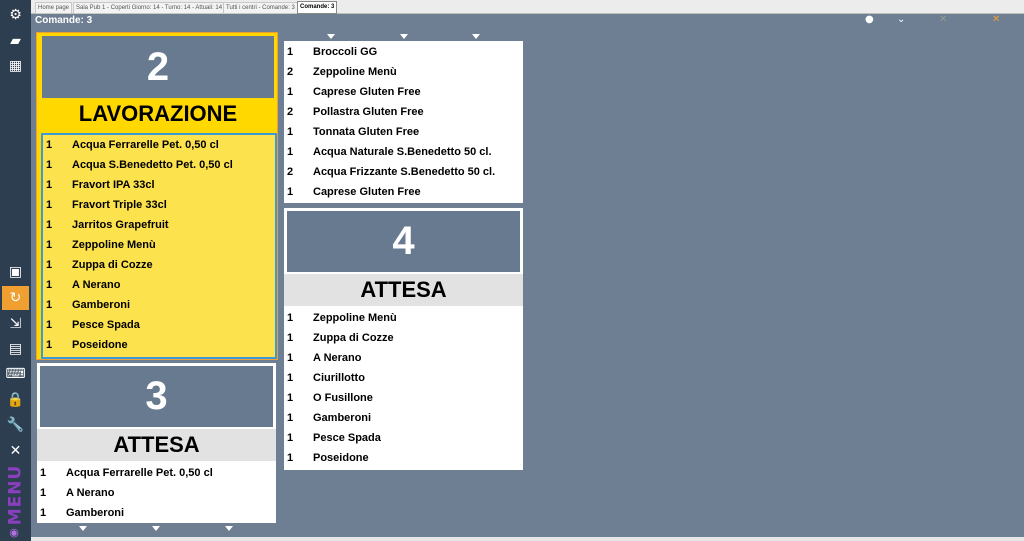 The width and height of the screenshot is (1024, 541). I want to click on fingerprint-icon: ◉, so click(14, 533).